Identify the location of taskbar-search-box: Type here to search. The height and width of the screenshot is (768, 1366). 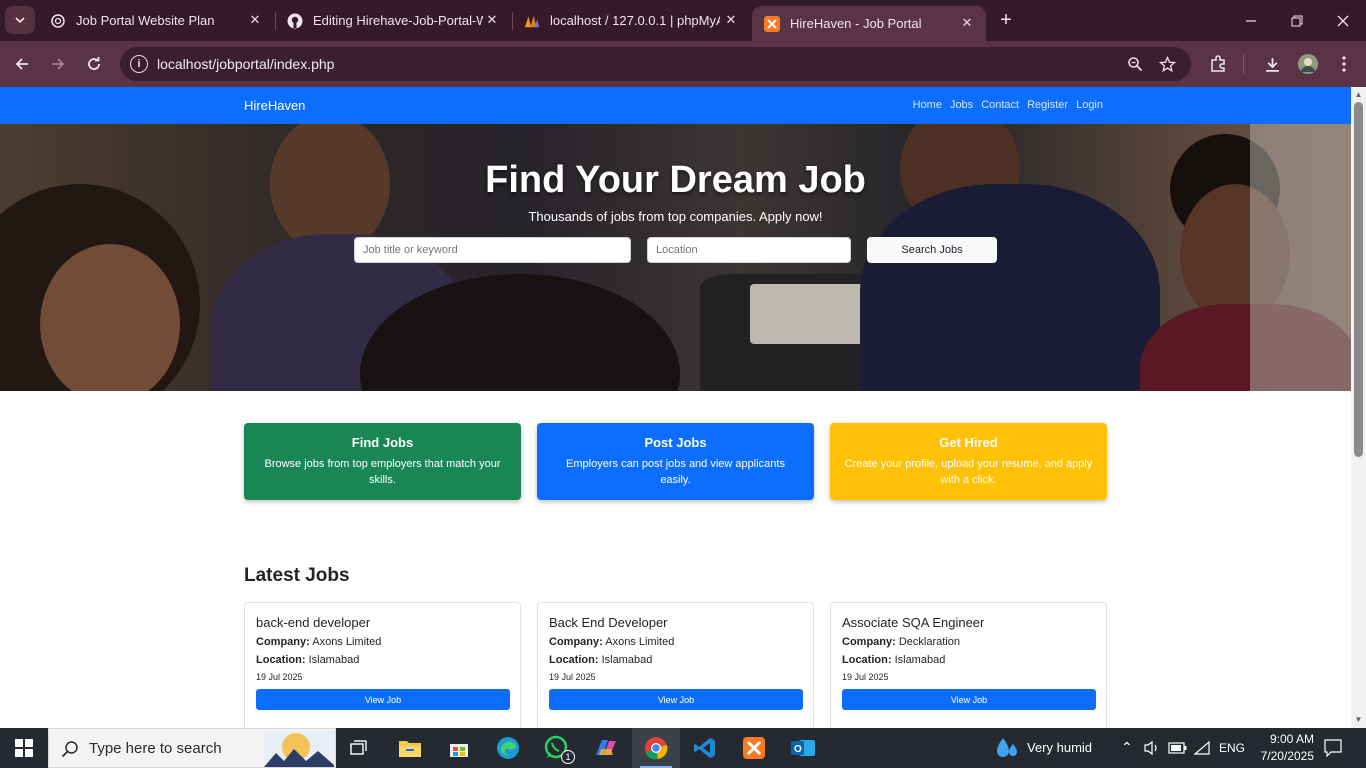
(192, 748).